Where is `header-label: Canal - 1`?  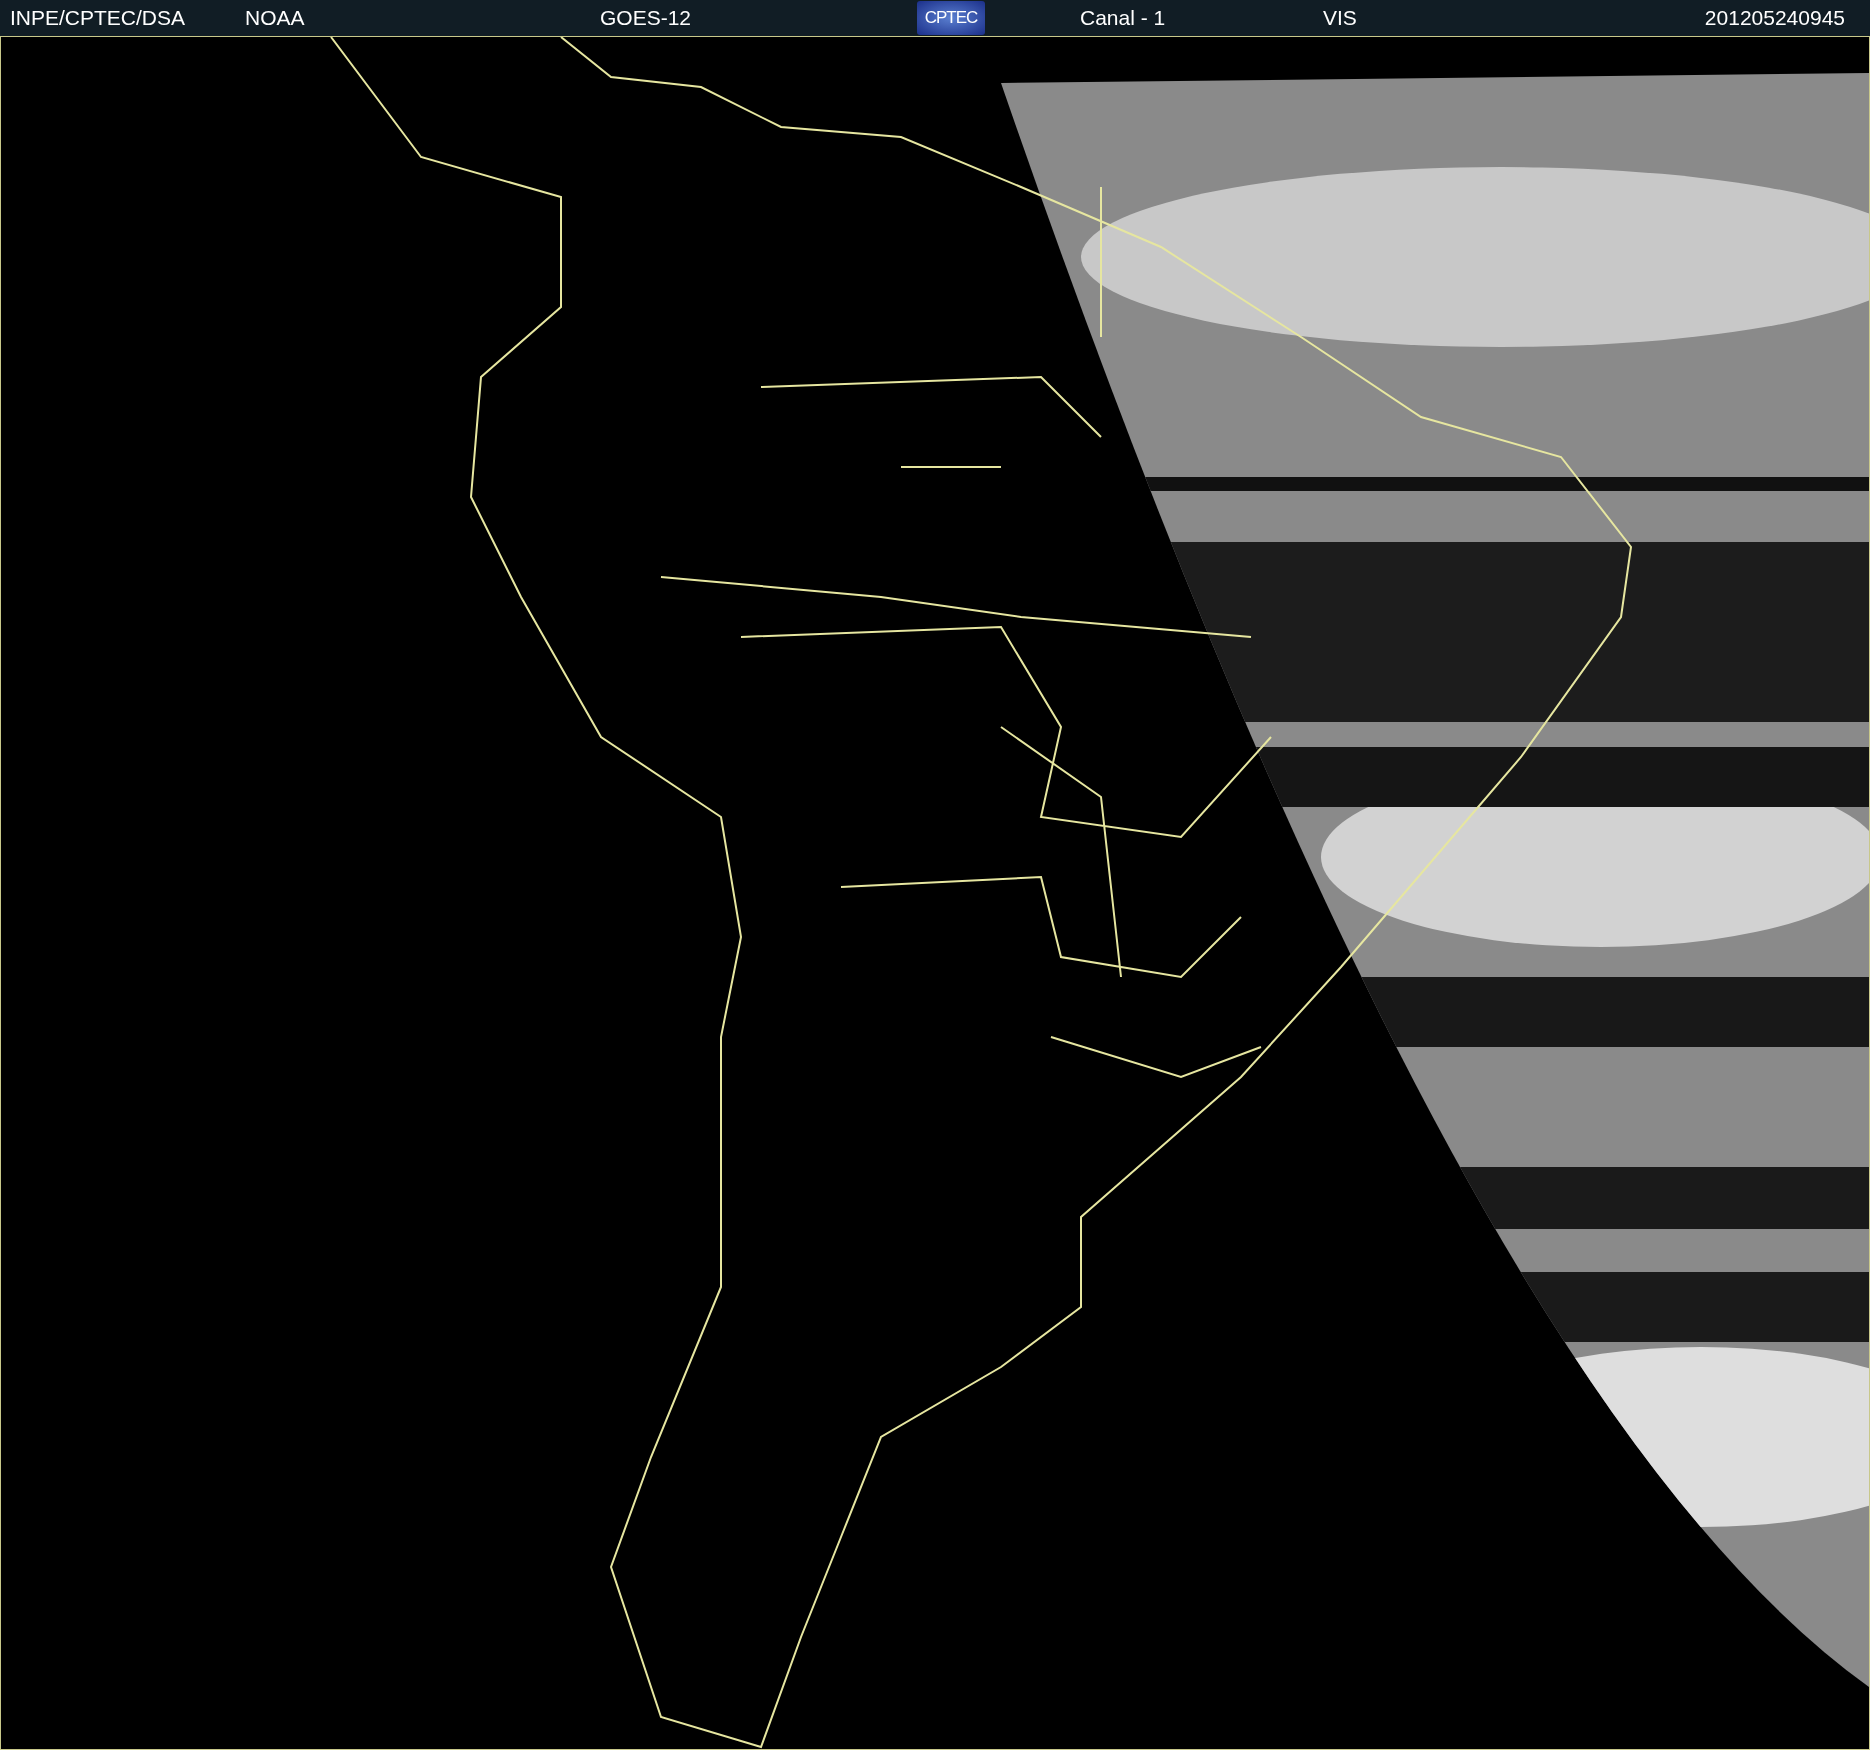
header-label: Canal - 1 is located at coordinates (1123, 18).